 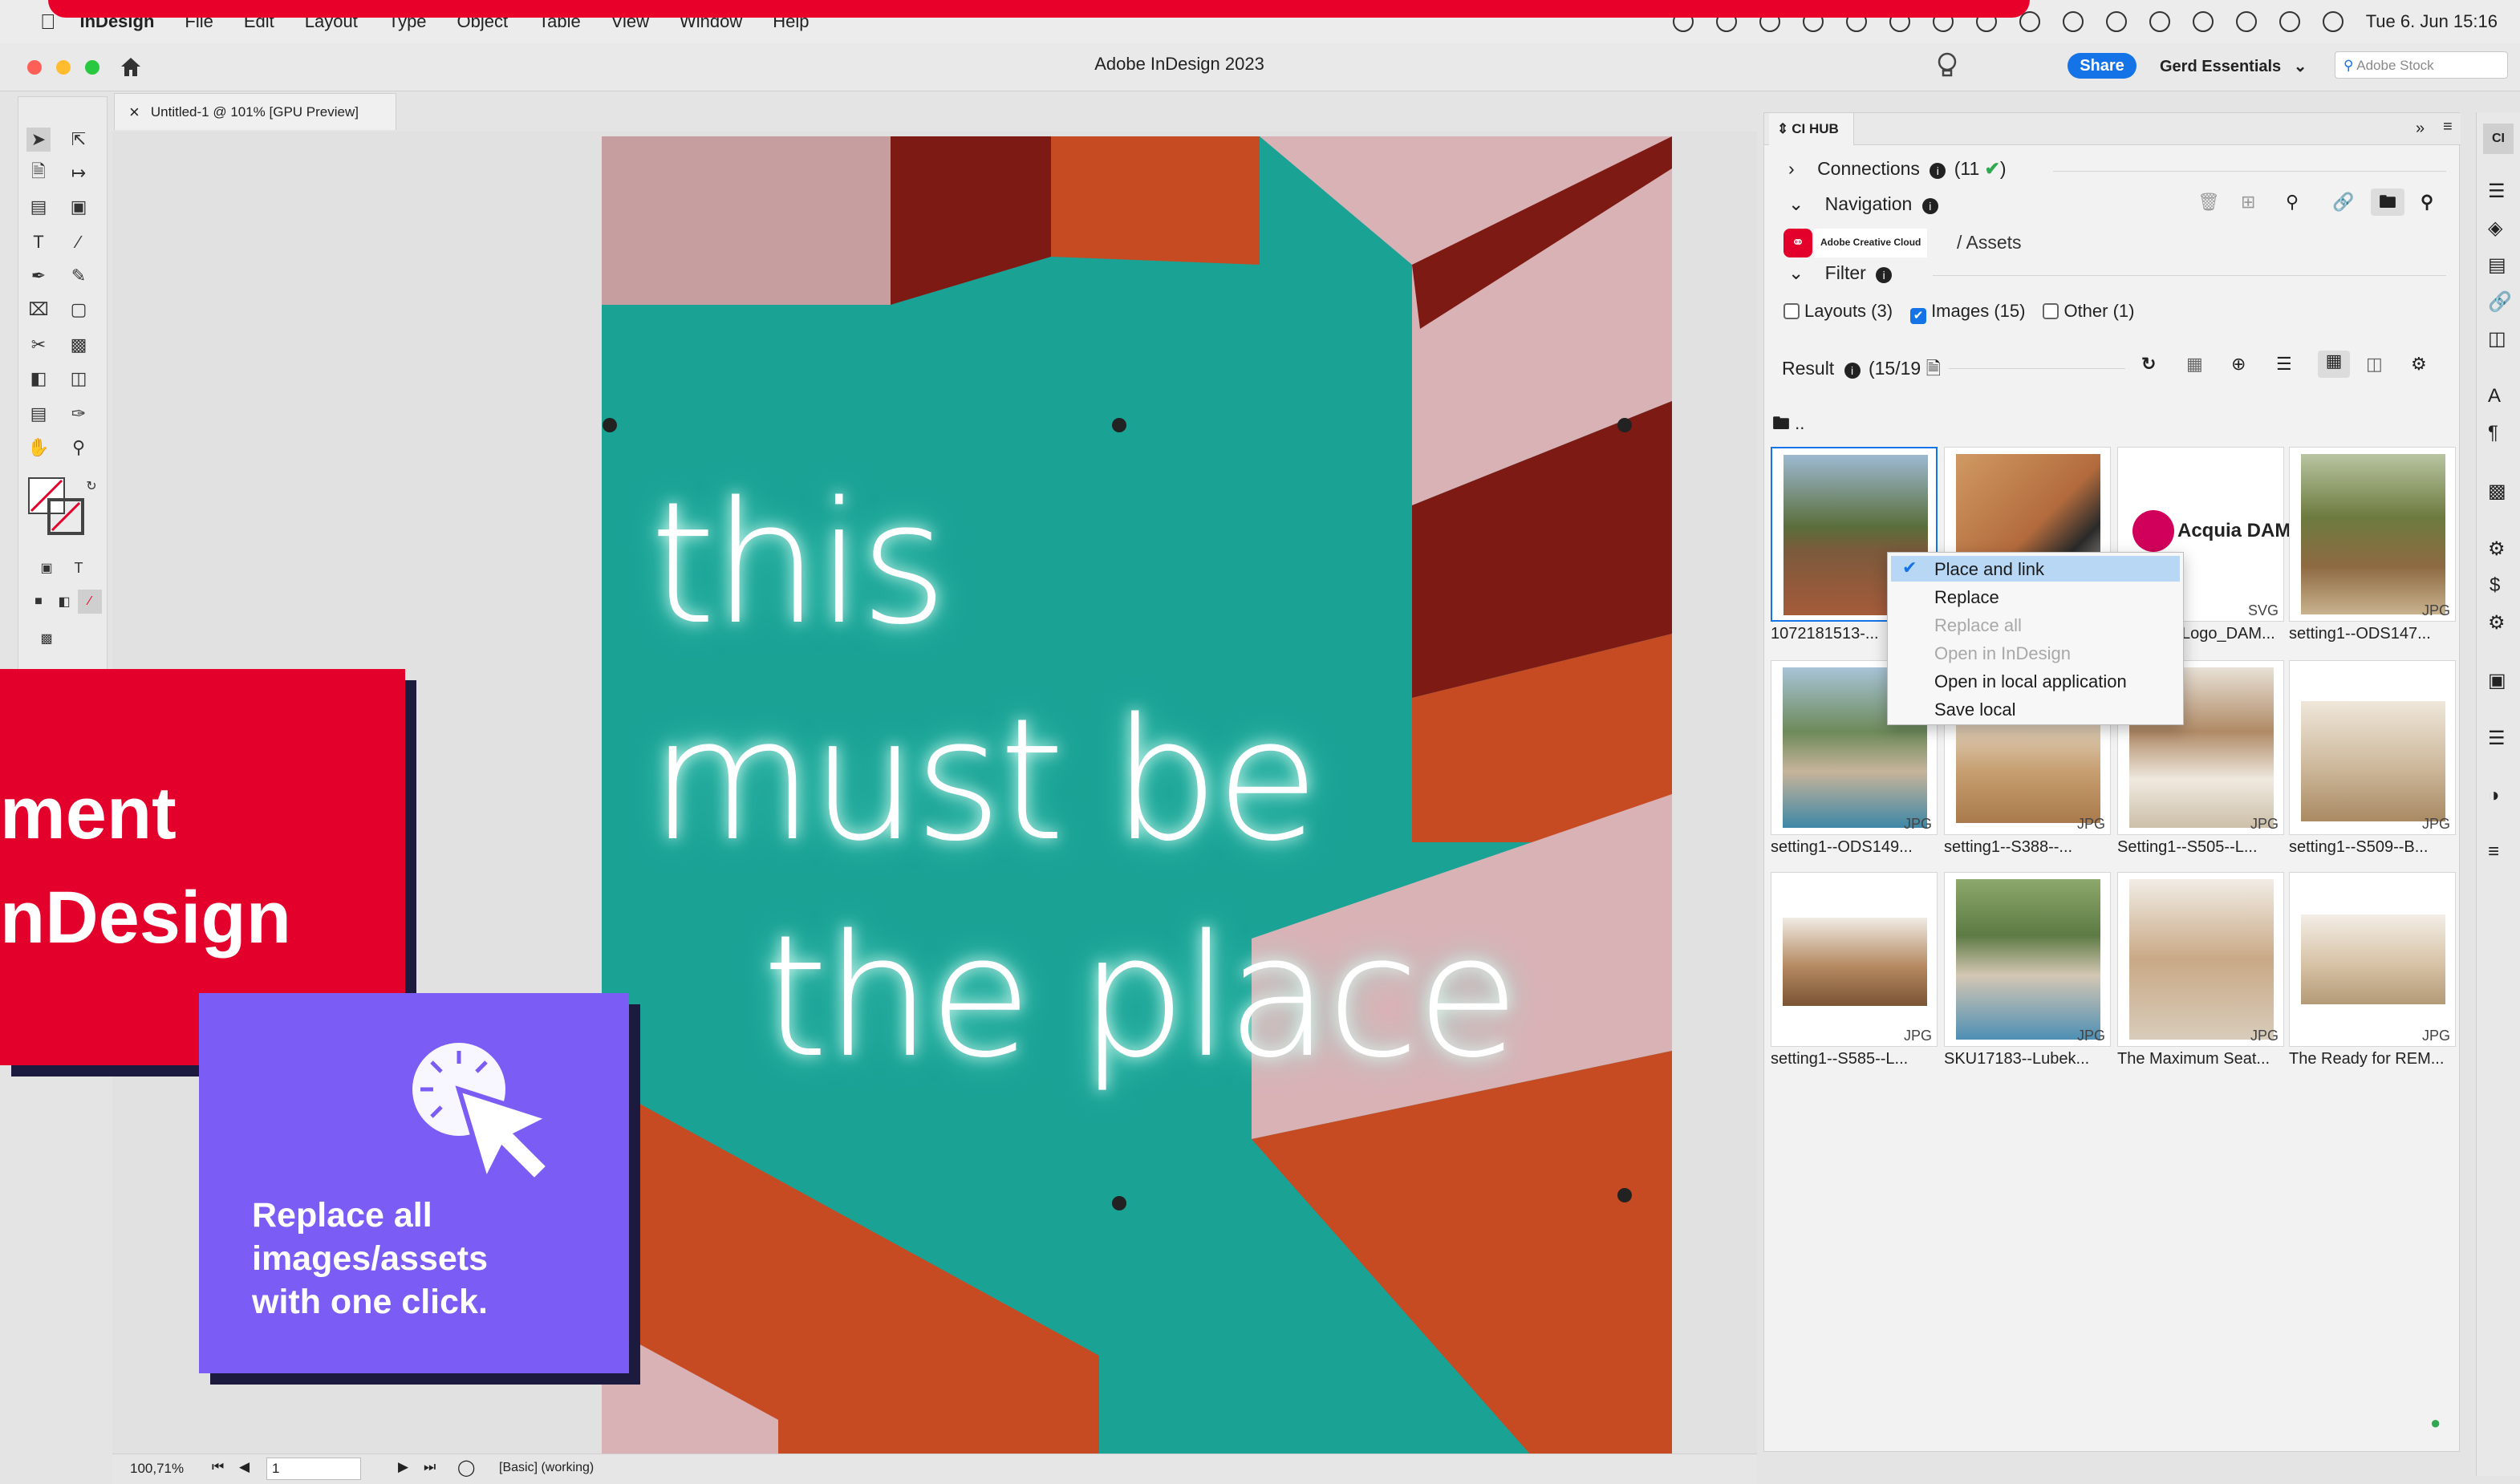 What do you see at coordinates (1918, 316) in the screenshot?
I see `checkbox-checked: ✔` at bounding box center [1918, 316].